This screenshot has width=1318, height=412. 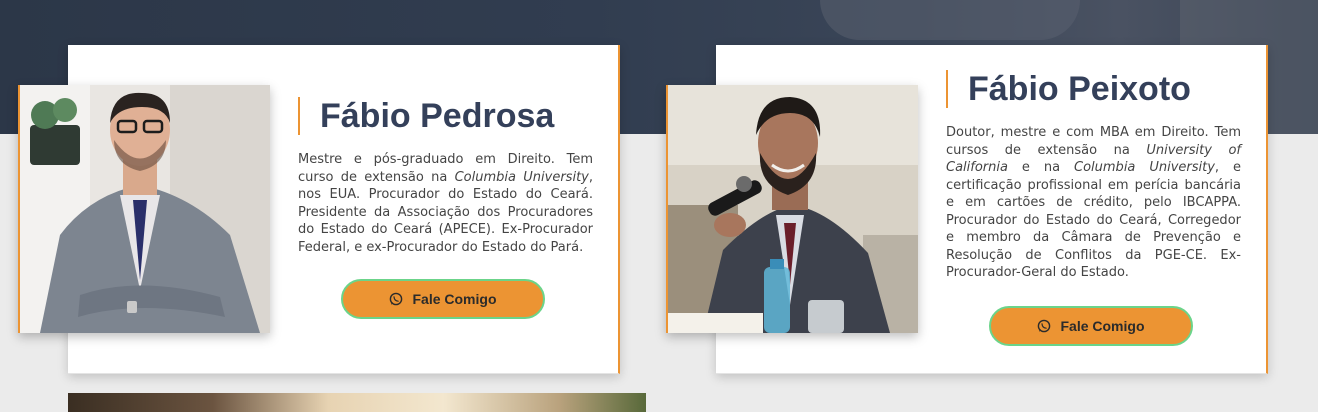 I want to click on profile-name: Fábio Peixoto, so click(x=1068, y=89).